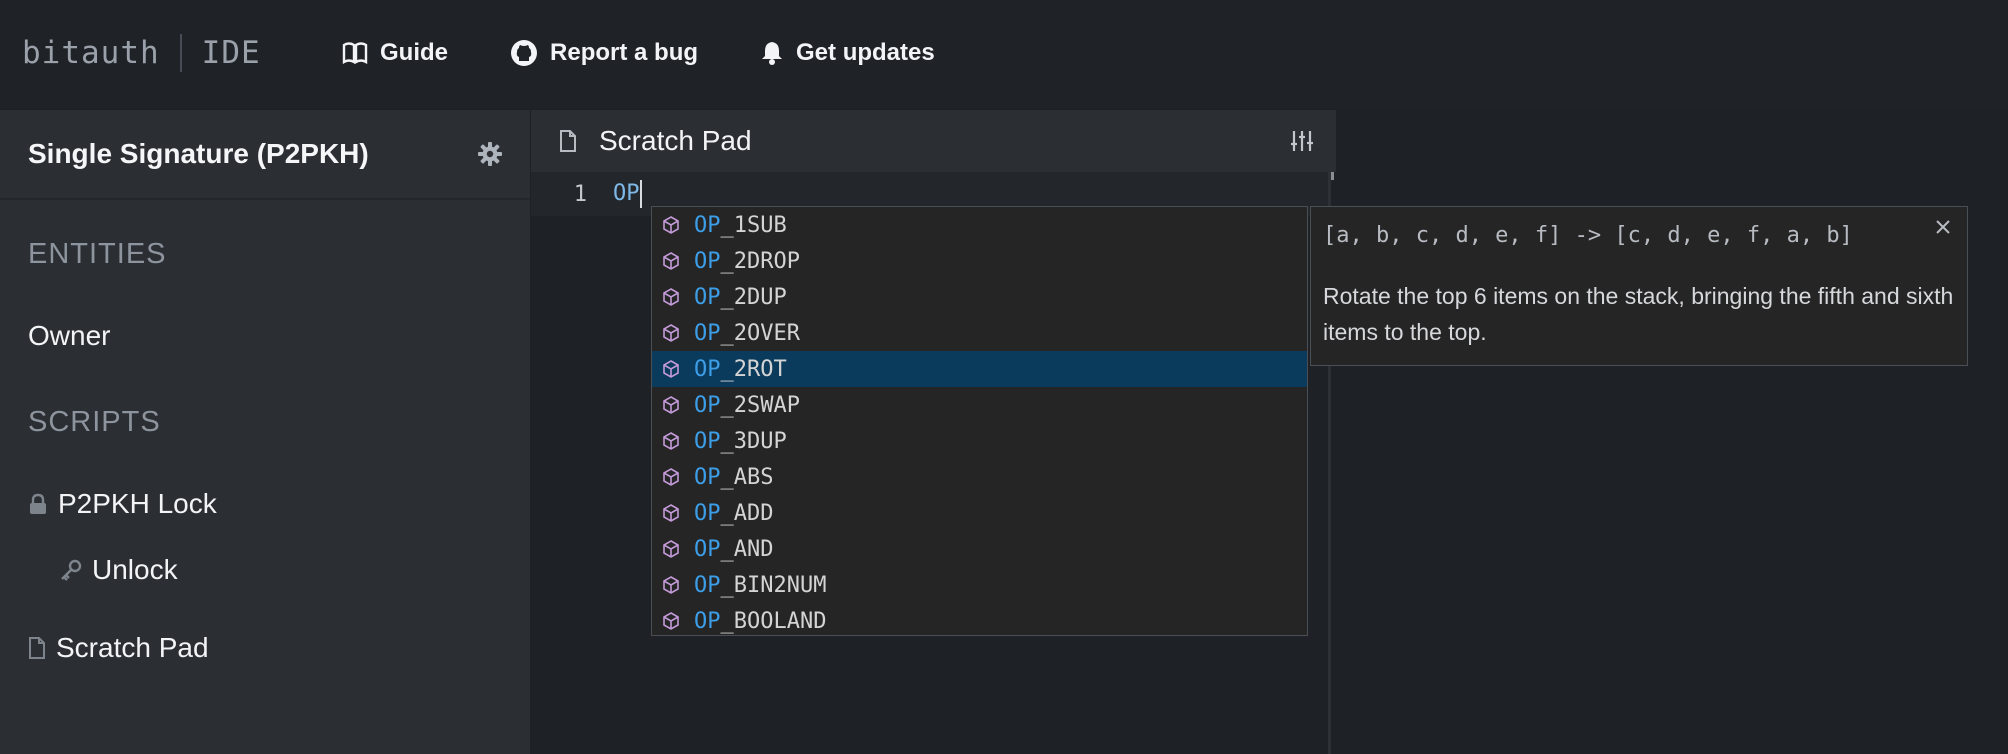 The image size is (2008, 754). Describe the element at coordinates (933, 141) in the screenshot. I see `editor-header: Scratch Pad` at that location.